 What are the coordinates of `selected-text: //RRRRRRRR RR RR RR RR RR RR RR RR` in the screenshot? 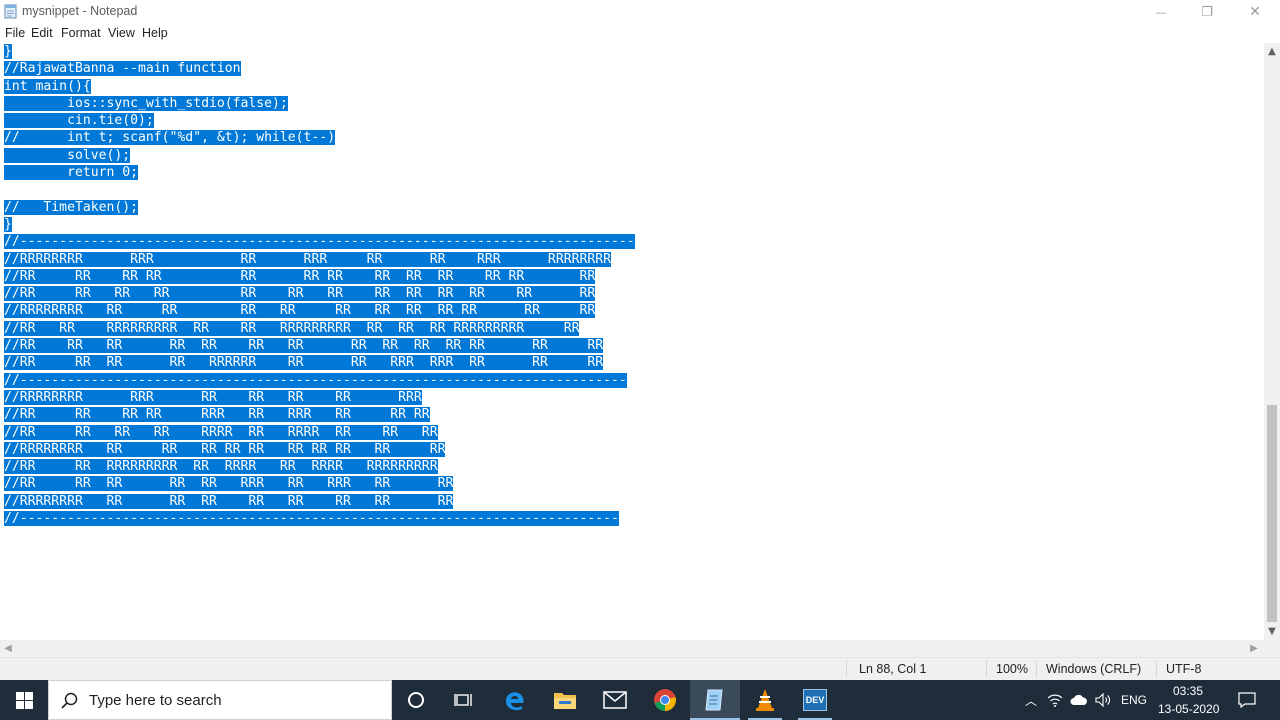 It's located at (229, 501).